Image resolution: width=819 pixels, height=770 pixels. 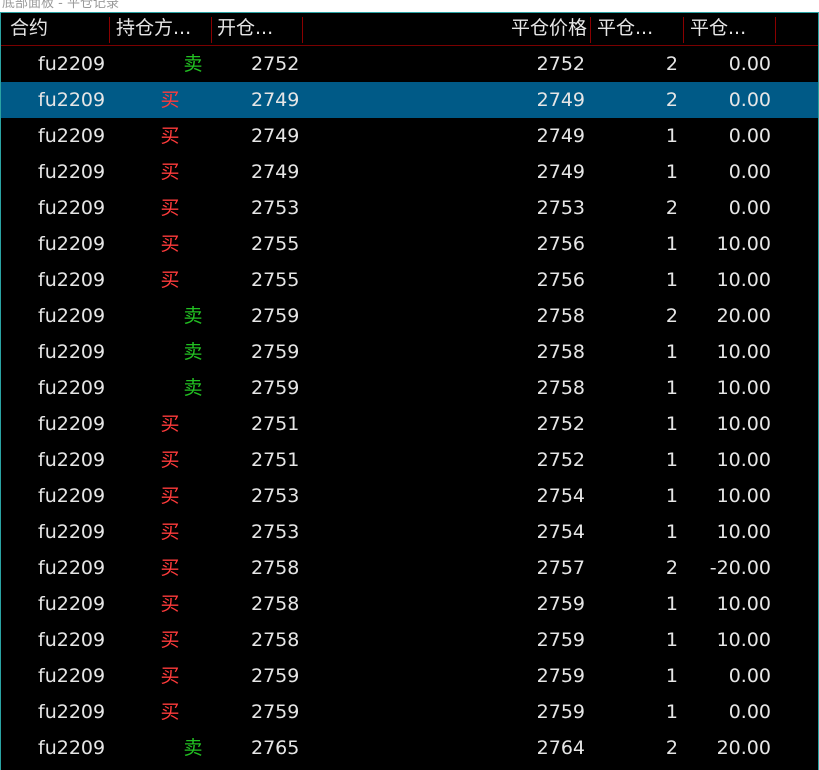 I want to click on cell-close-price: 2757, so click(x=560, y=568).